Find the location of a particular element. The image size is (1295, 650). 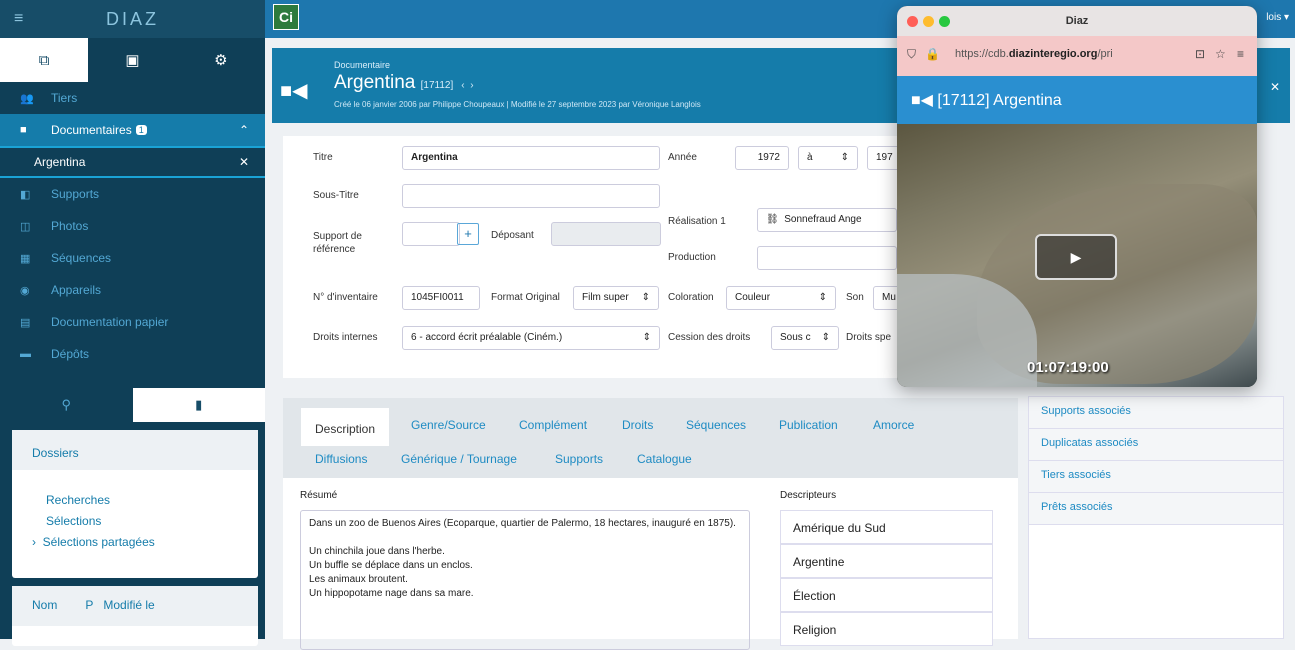

descripteur-item: Religion is located at coordinates (886, 629).